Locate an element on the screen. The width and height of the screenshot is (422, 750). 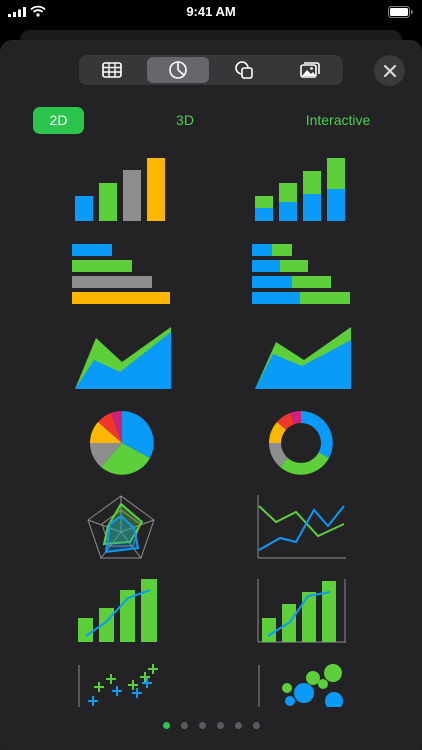
chart-icon is located at coordinates (178, 70).